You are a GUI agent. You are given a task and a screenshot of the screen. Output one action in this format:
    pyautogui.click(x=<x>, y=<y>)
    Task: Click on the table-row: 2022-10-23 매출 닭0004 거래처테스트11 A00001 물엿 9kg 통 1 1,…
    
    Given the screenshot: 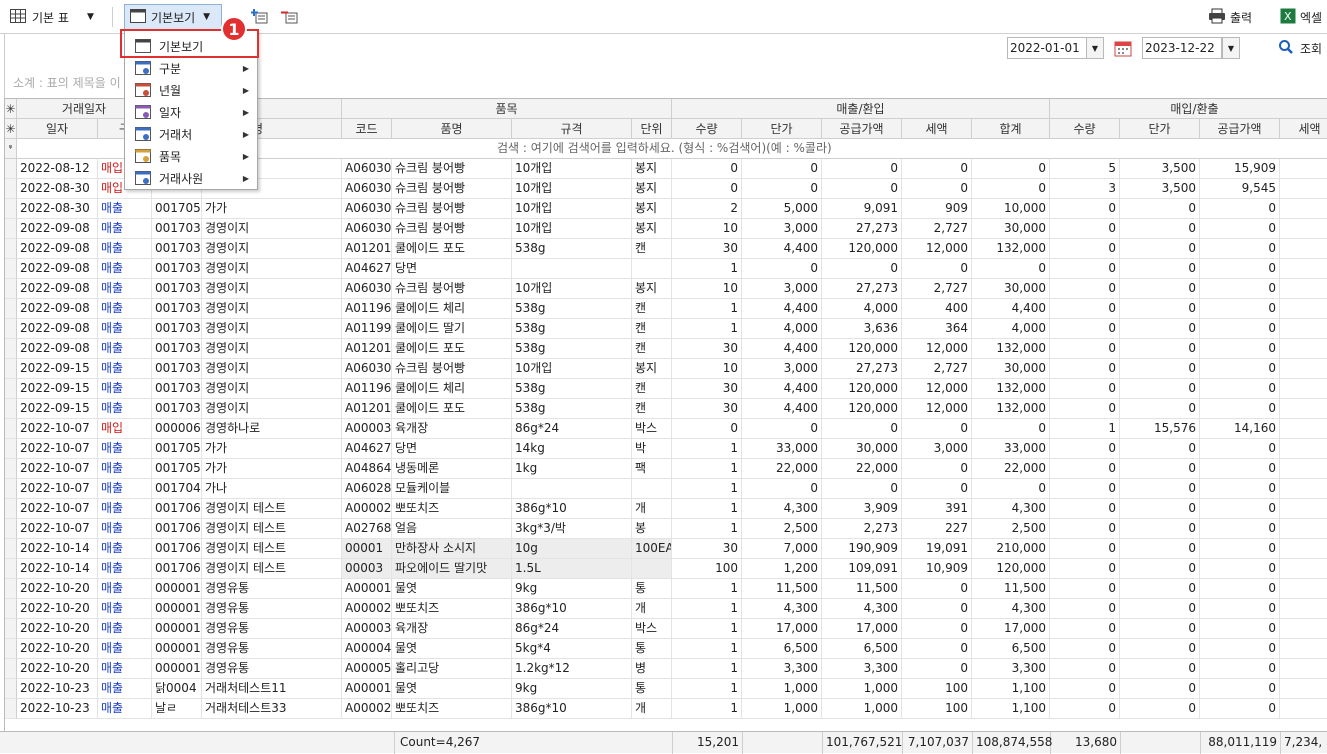 What is the action you would take?
    pyautogui.click(x=672, y=689)
    